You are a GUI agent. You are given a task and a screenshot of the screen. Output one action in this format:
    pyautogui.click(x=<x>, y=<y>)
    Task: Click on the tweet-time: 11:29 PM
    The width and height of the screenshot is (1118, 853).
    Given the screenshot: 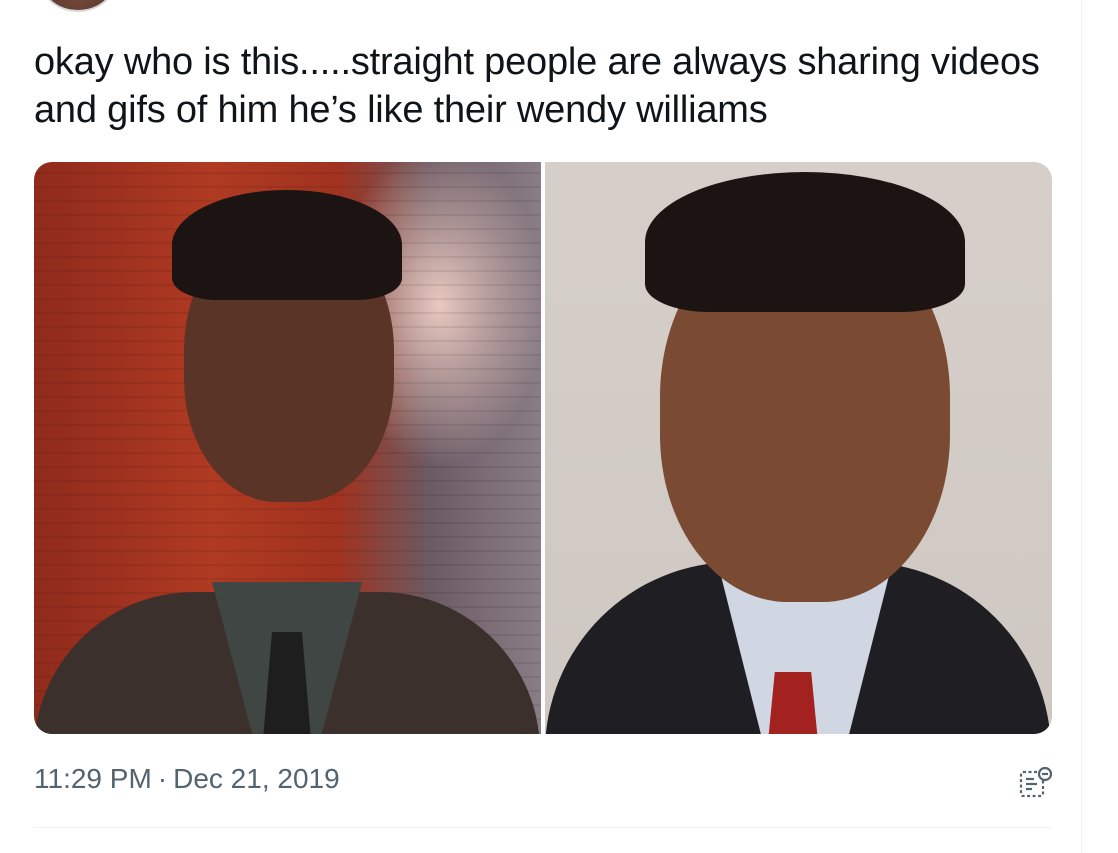 What is the action you would take?
    pyautogui.click(x=93, y=778)
    